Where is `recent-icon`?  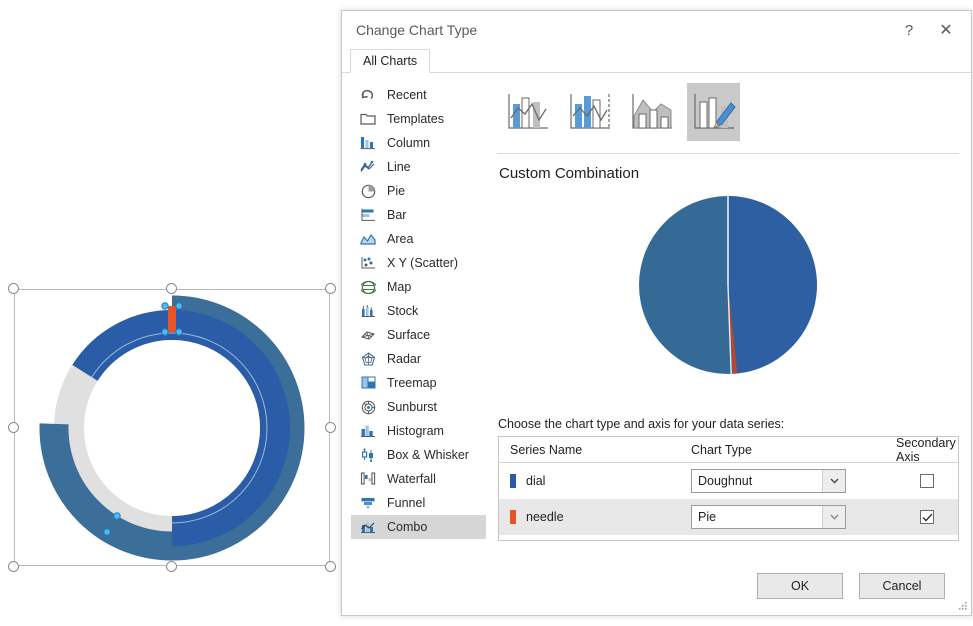
recent-icon is located at coordinates (368, 95).